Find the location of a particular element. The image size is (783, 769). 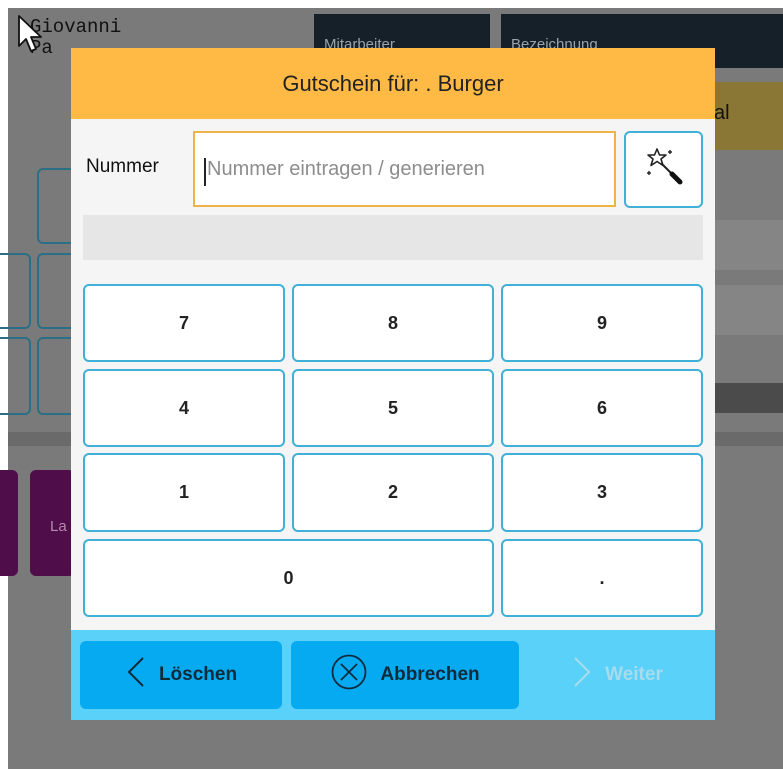

next-button-label: Weiter is located at coordinates (634, 674).